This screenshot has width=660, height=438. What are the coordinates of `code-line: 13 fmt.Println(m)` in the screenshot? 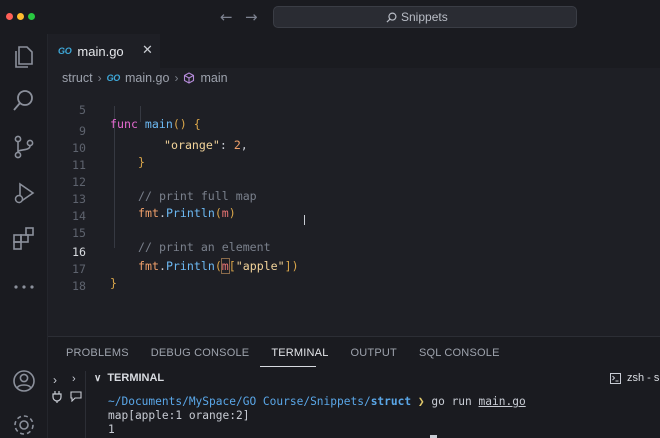 It's located at (354, 199).